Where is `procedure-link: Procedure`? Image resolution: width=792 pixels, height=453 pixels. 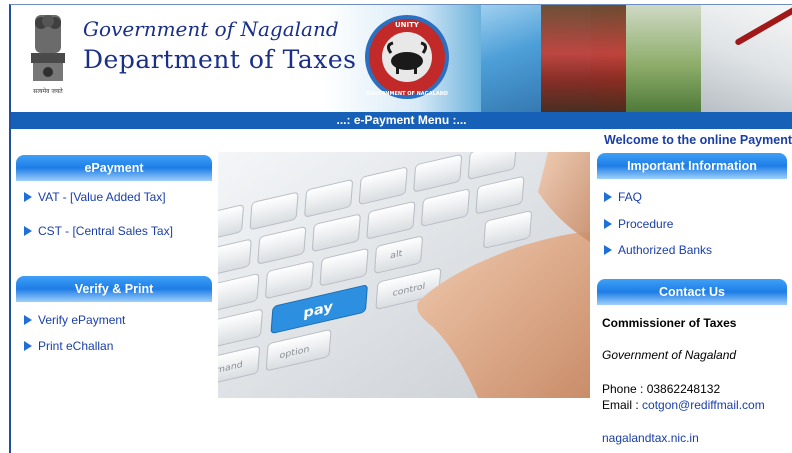 procedure-link: Procedure is located at coordinates (638, 224).